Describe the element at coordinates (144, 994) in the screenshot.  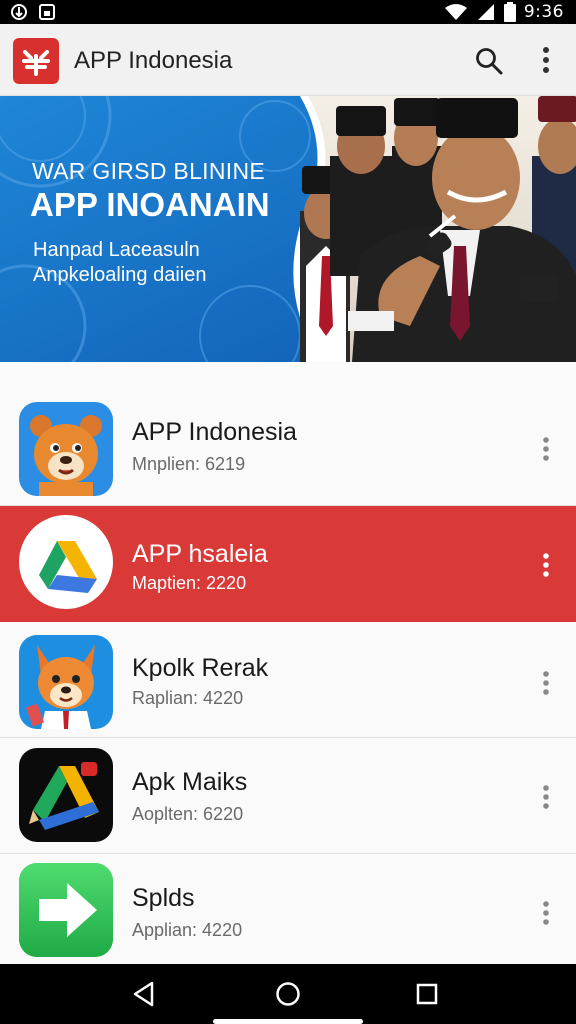
I see `back-icon` at that location.